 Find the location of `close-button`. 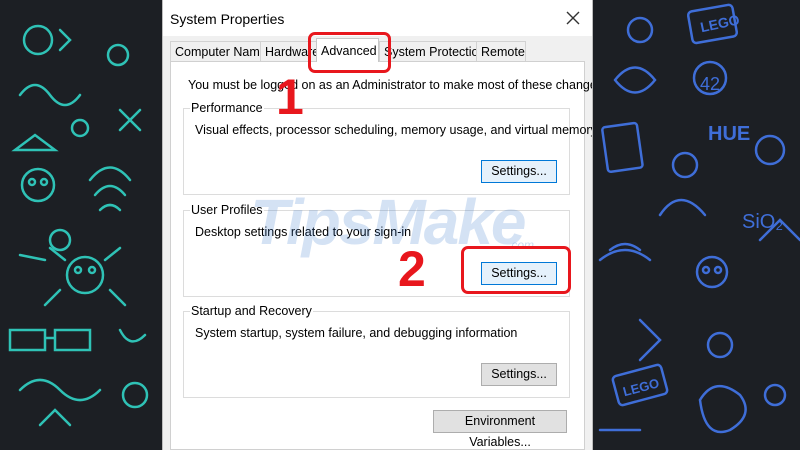

close-button is located at coordinates (573, 18).